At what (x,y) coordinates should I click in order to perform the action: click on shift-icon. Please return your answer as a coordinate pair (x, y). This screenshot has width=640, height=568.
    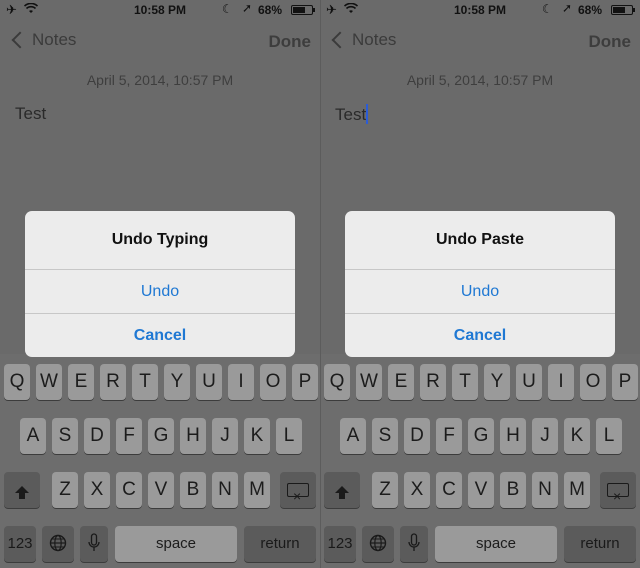
    Looking at the image, I should click on (342, 492).